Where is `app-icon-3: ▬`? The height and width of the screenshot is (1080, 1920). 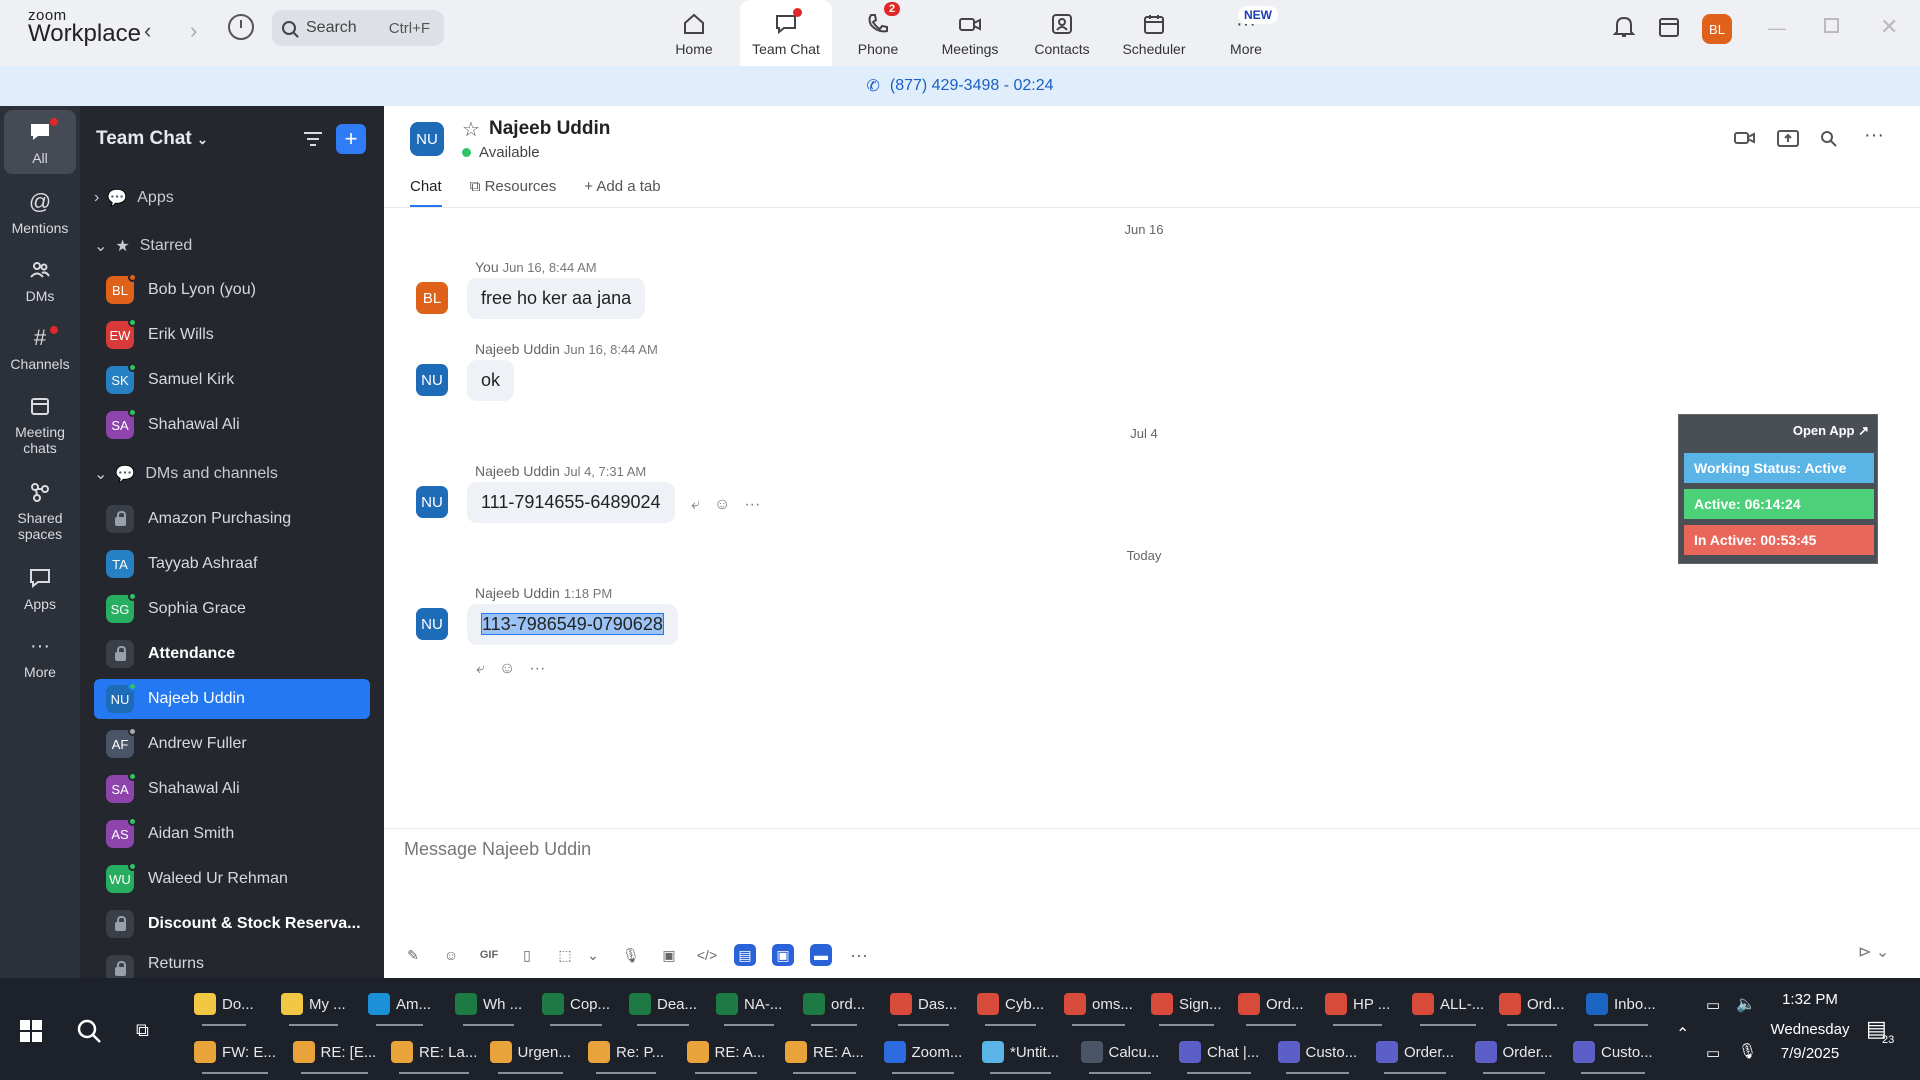 app-icon-3: ▬ is located at coordinates (821, 955).